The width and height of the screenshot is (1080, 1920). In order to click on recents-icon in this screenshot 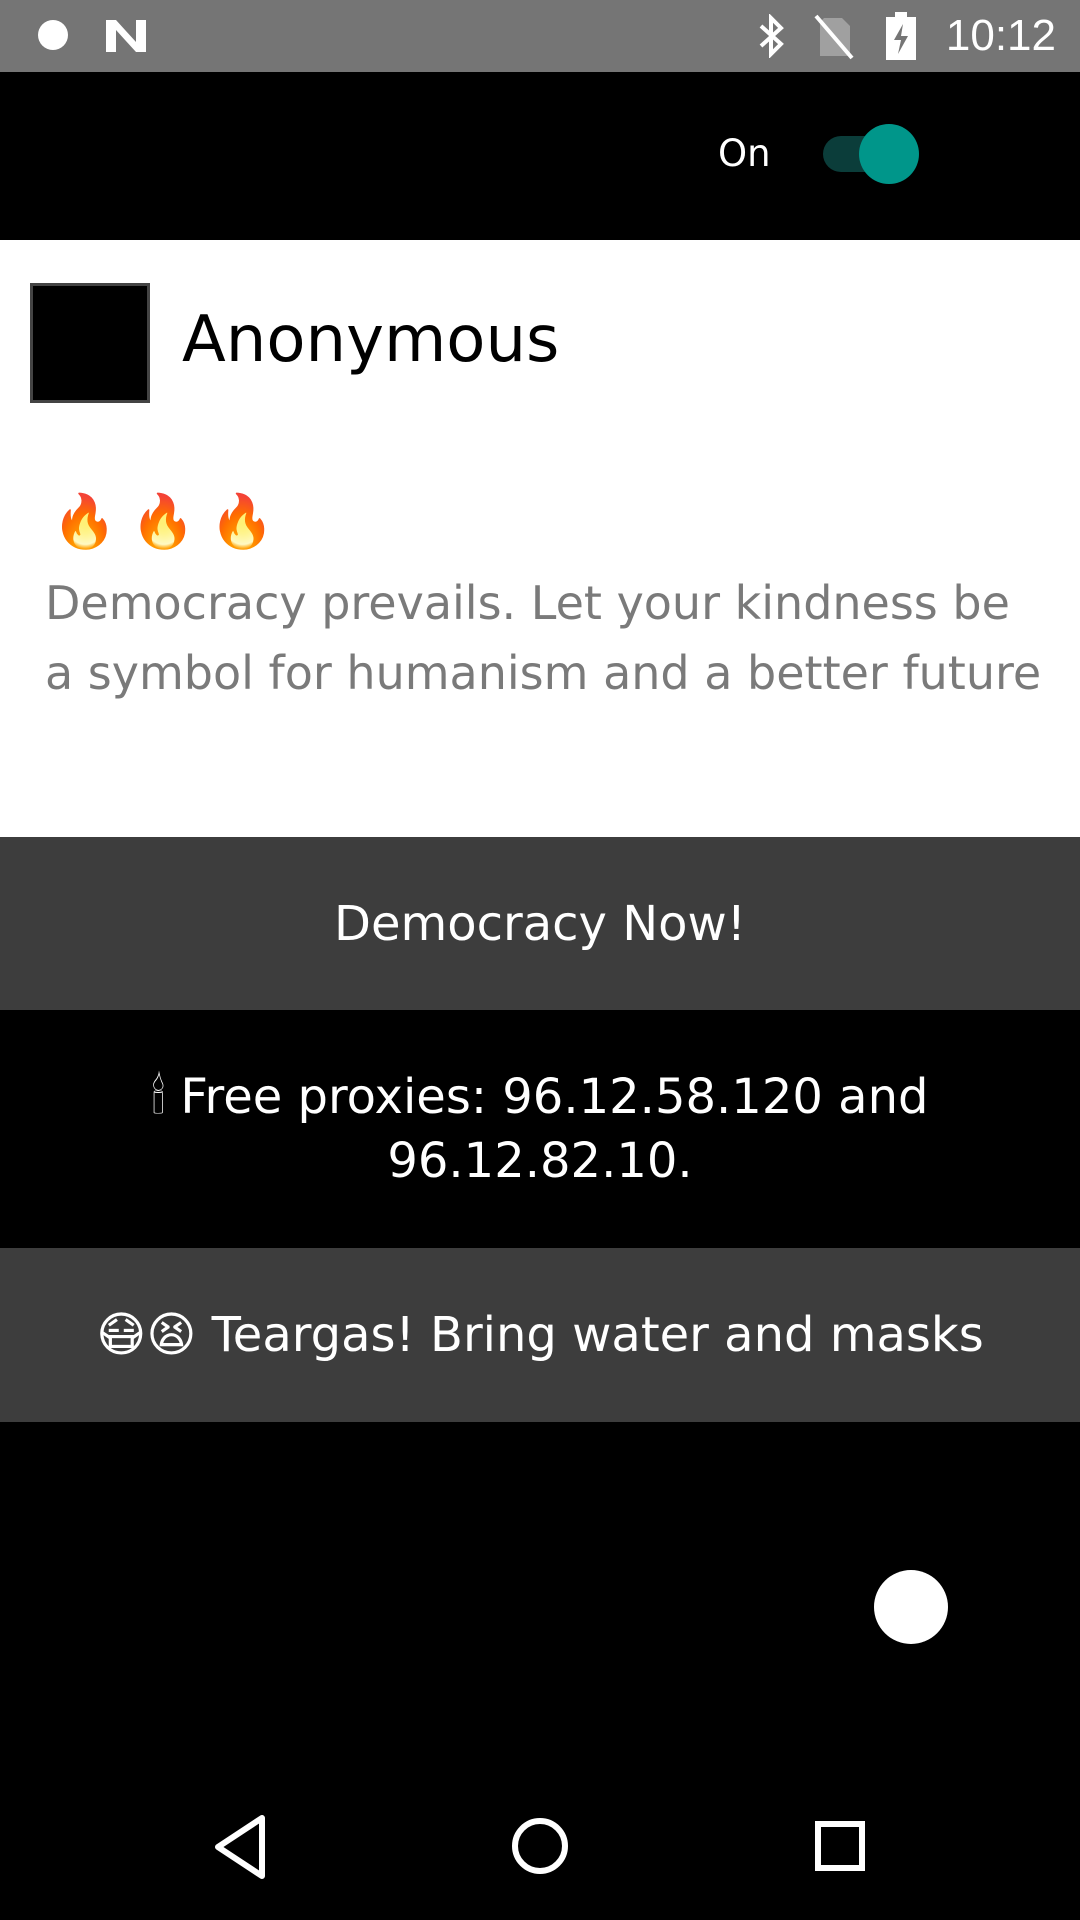, I will do `click(840, 1846)`.